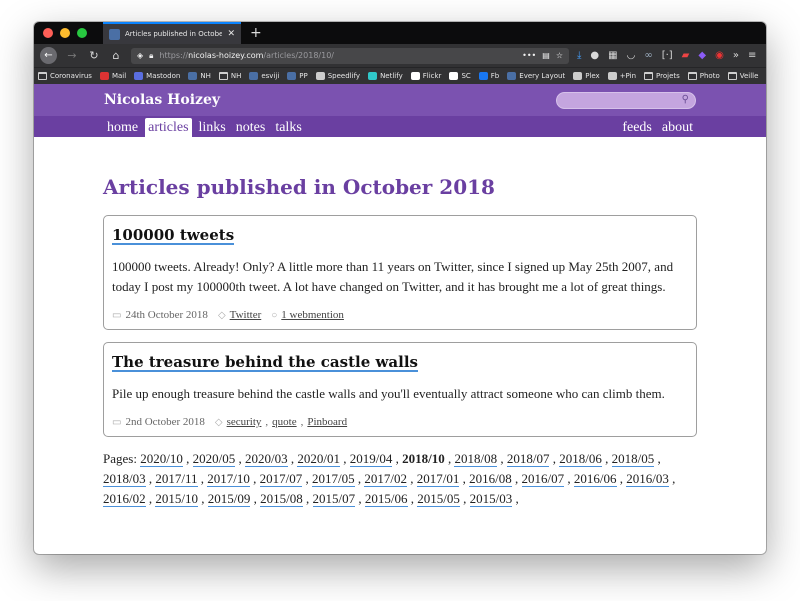 This screenshot has height=601, width=800. I want to click on nav-talks: talks, so click(288, 127).